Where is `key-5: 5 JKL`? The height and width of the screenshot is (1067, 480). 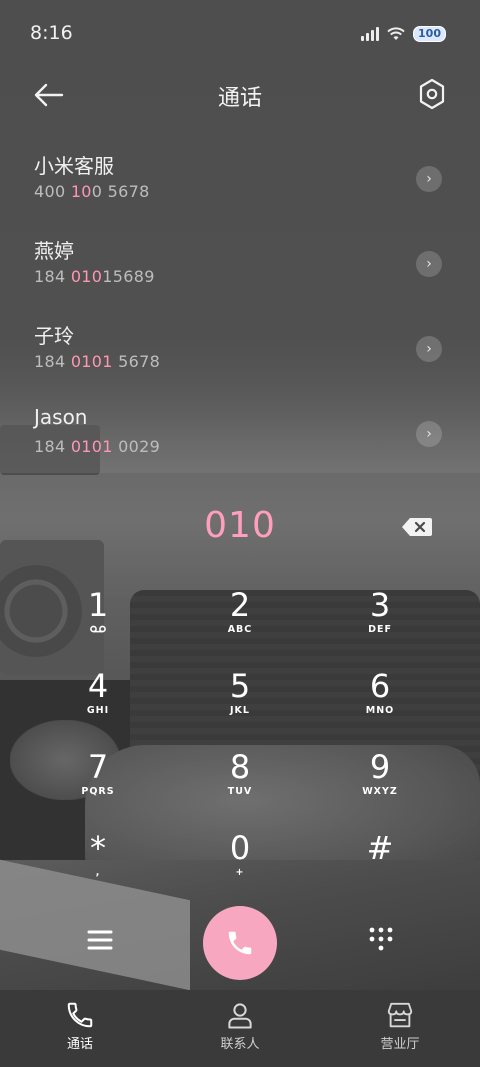 key-5: 5 JKL is located at coordinates (240, 706).